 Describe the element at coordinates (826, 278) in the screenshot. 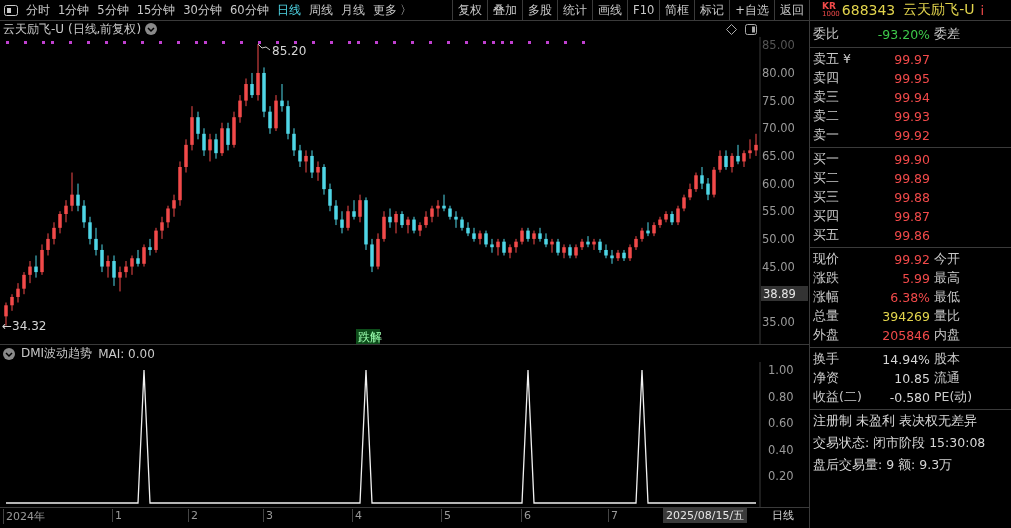

I see `quote-label: 涨跌` at that location.